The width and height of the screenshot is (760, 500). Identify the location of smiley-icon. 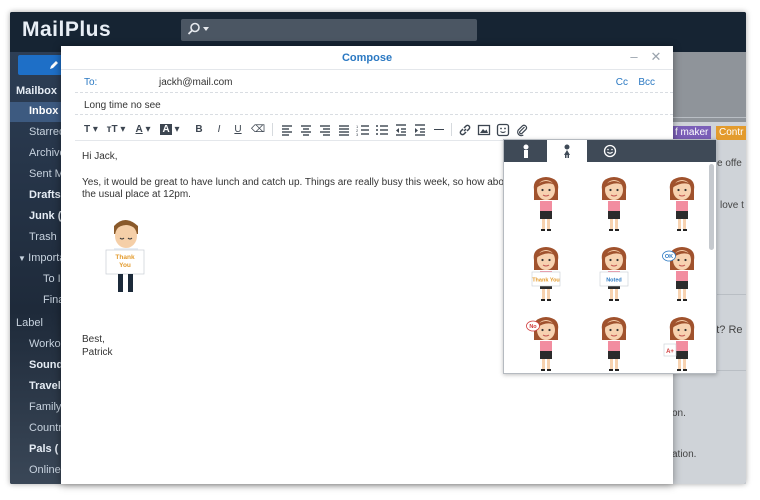
(610, 151).